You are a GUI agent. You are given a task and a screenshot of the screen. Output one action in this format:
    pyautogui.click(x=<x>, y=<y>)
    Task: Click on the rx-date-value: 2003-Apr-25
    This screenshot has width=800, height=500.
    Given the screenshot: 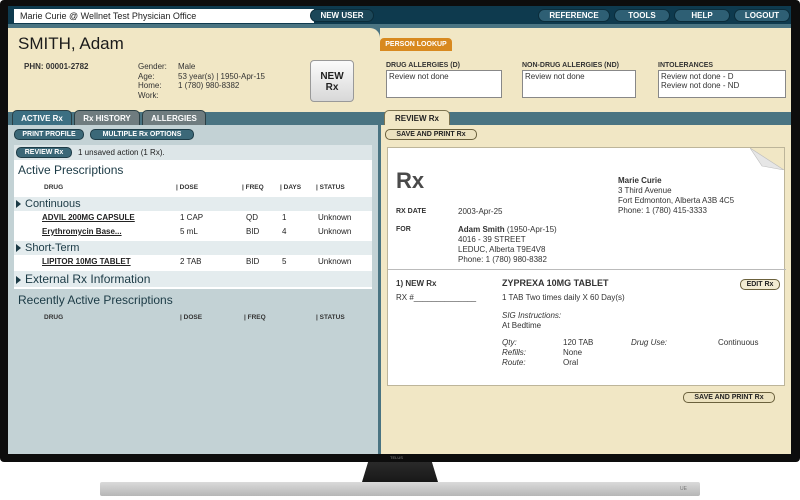 What is the action you would take?
    pyautogui.click(x=480, y=211)
    